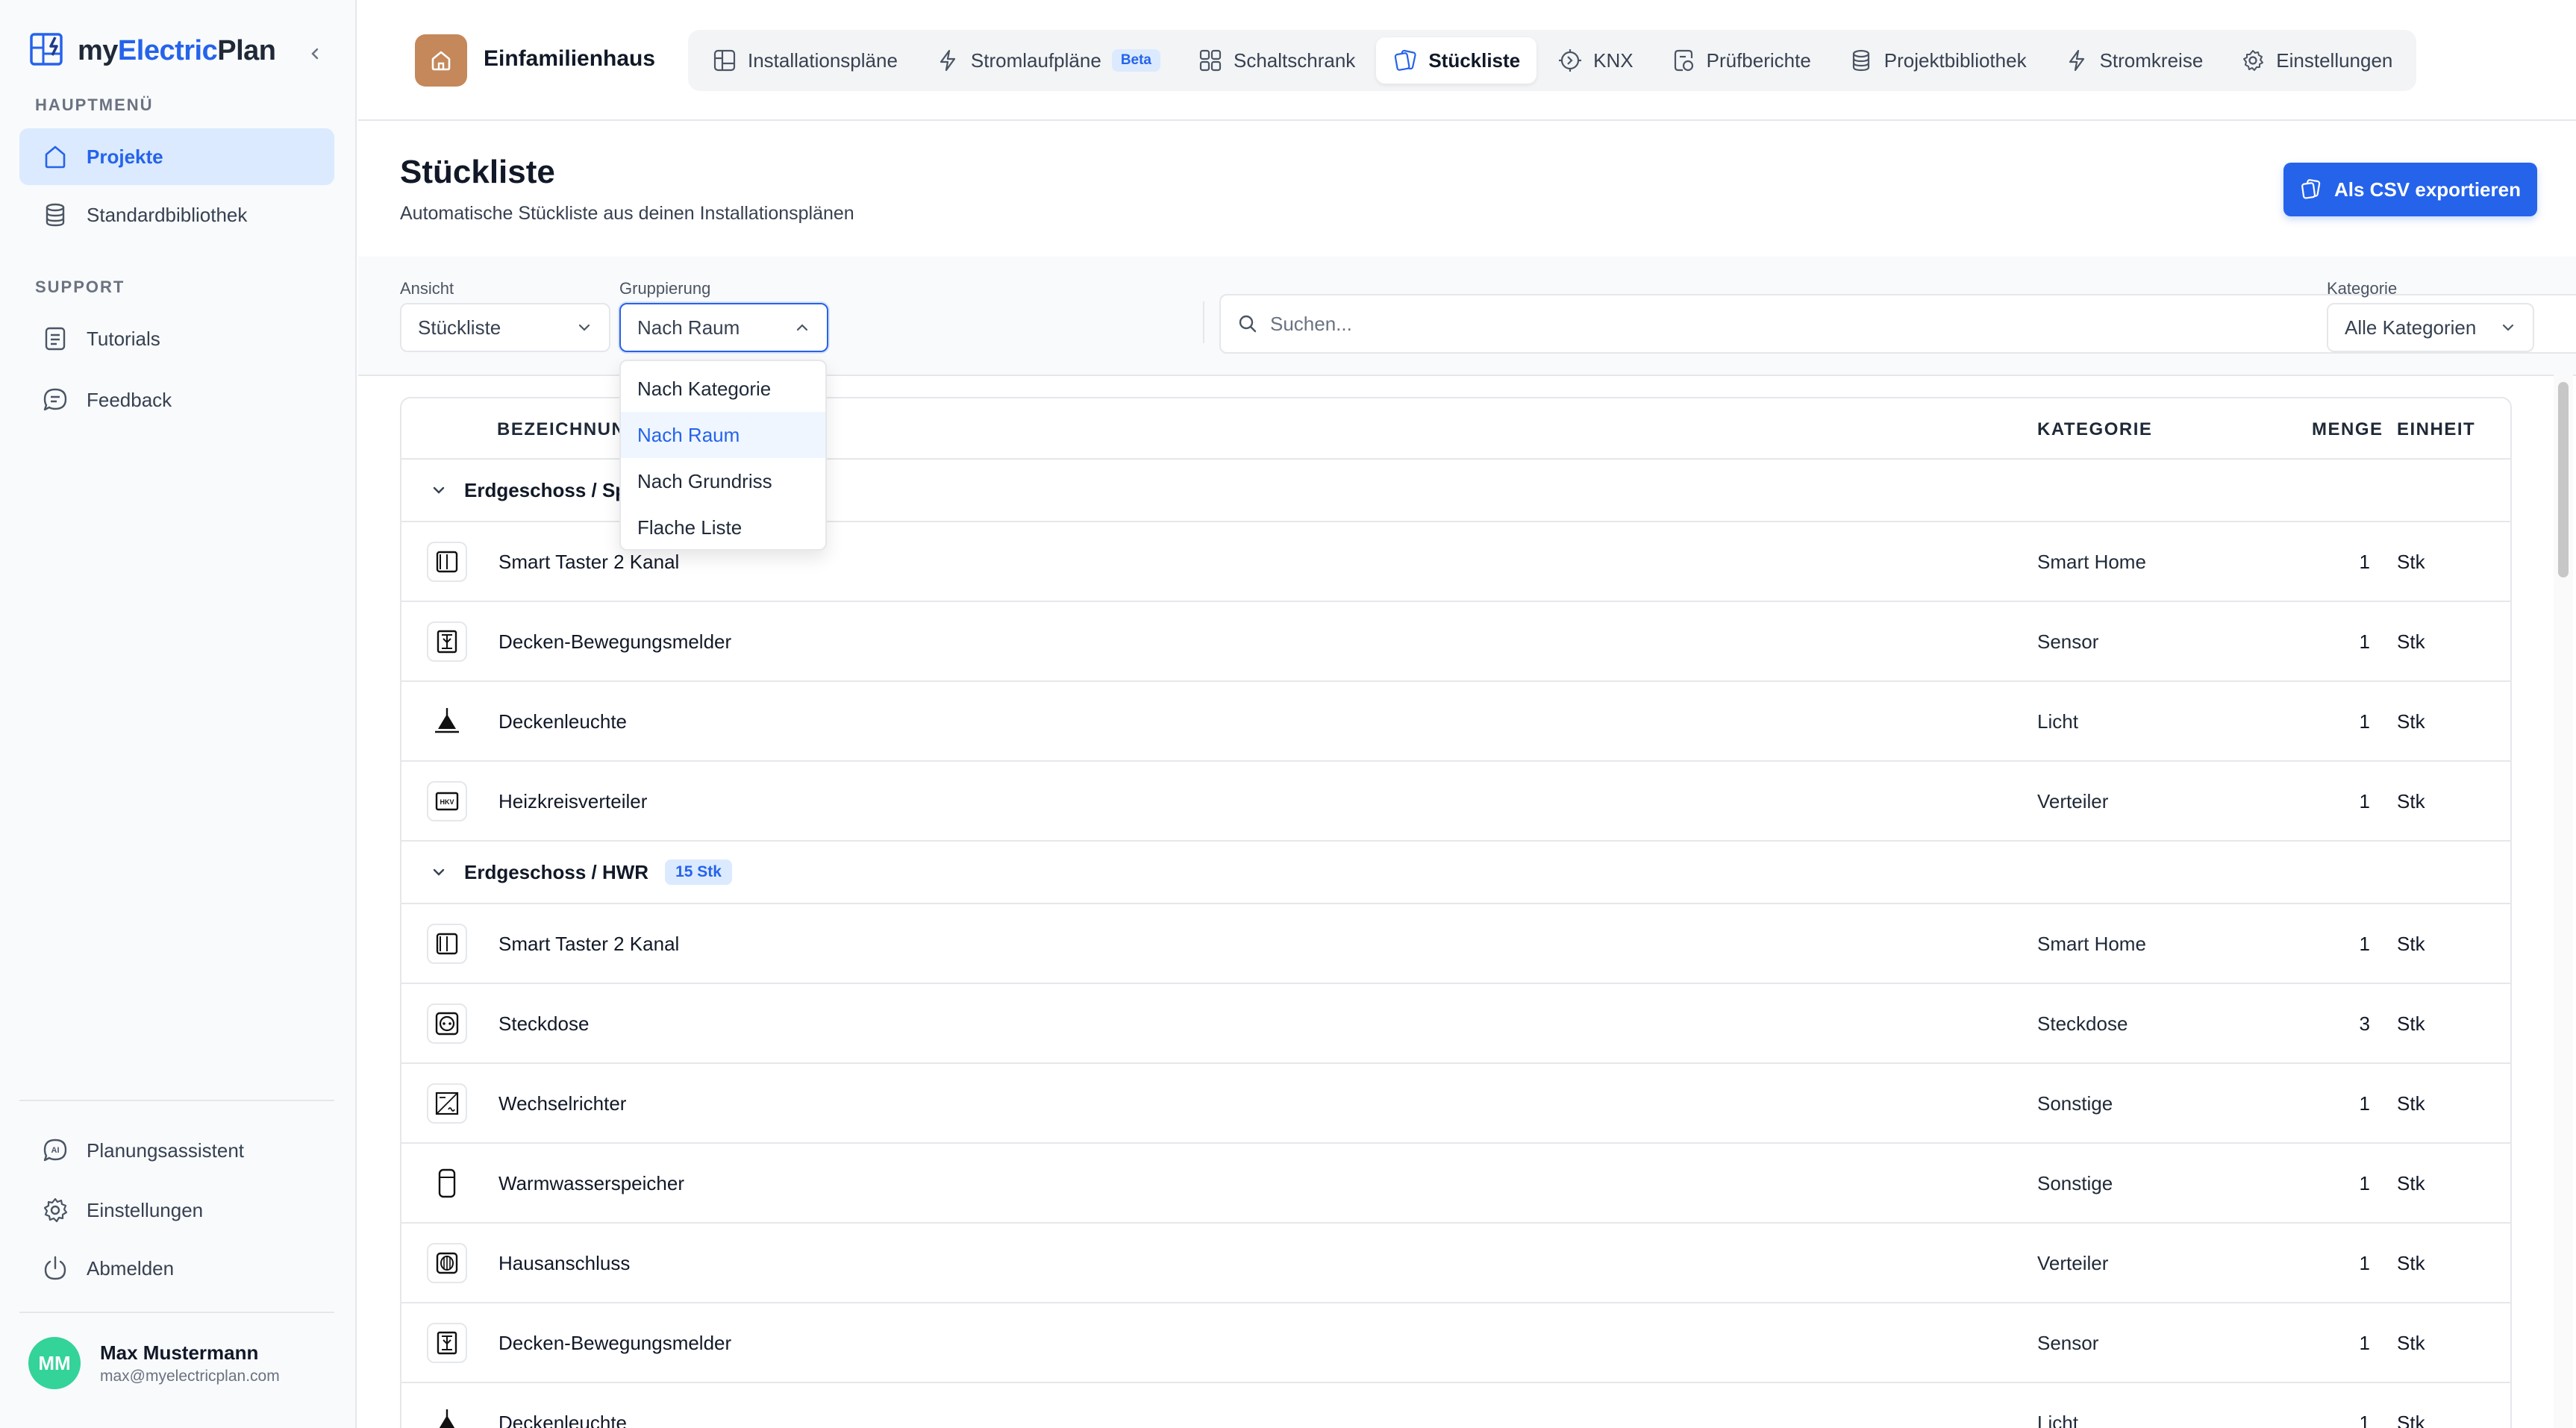 Image resolution: width=2576 pixels, height=1428 pixels. Describe the element at coordinates (1683, 60) in the screenshot. I see `report-icon` at that location.